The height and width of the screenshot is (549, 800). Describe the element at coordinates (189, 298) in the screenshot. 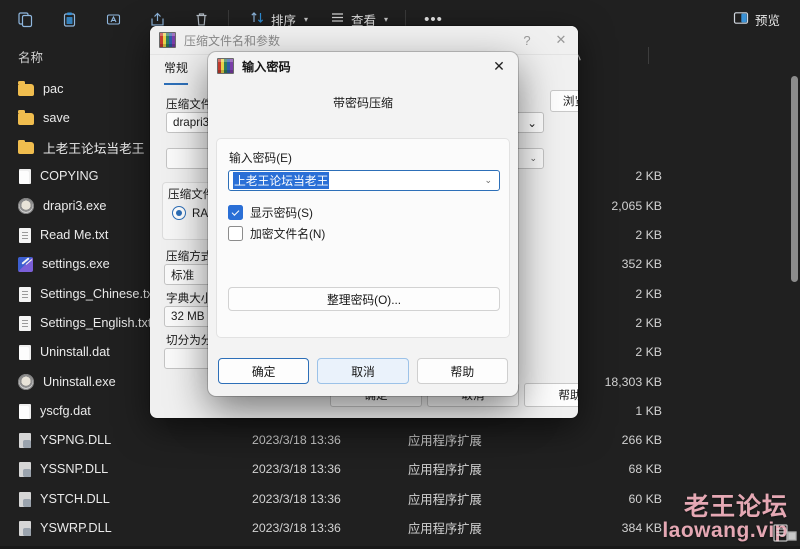

I see `dictionary-label: 字典大小` at that location.